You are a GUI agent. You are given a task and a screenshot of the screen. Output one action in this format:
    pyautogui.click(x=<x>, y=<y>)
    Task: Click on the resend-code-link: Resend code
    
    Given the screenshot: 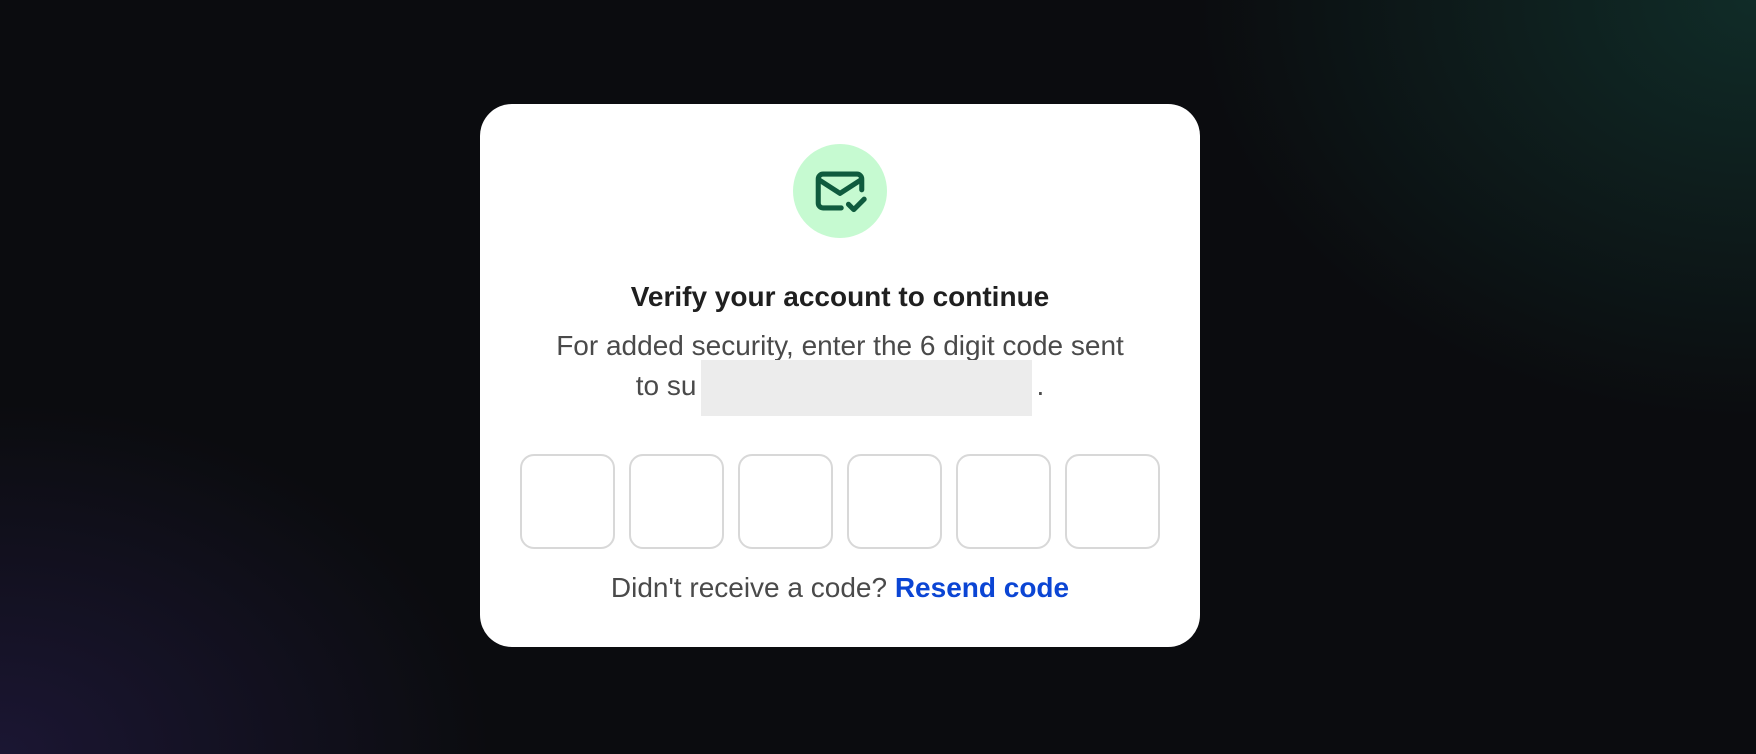 What is the action you would take?
    pyautogui.click(x=982, y=587)
    